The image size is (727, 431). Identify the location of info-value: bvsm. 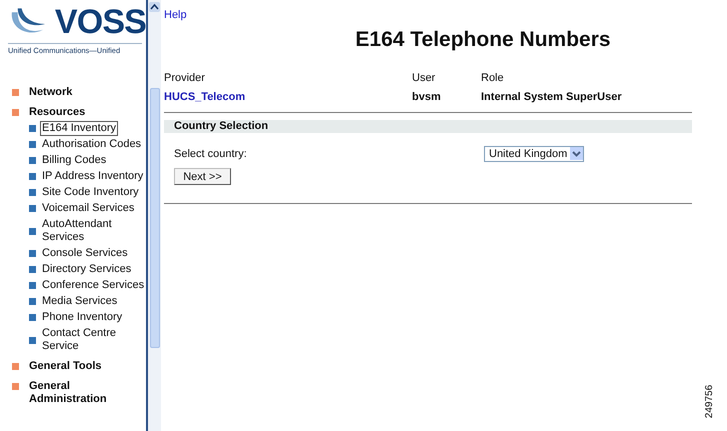
(427, 97).